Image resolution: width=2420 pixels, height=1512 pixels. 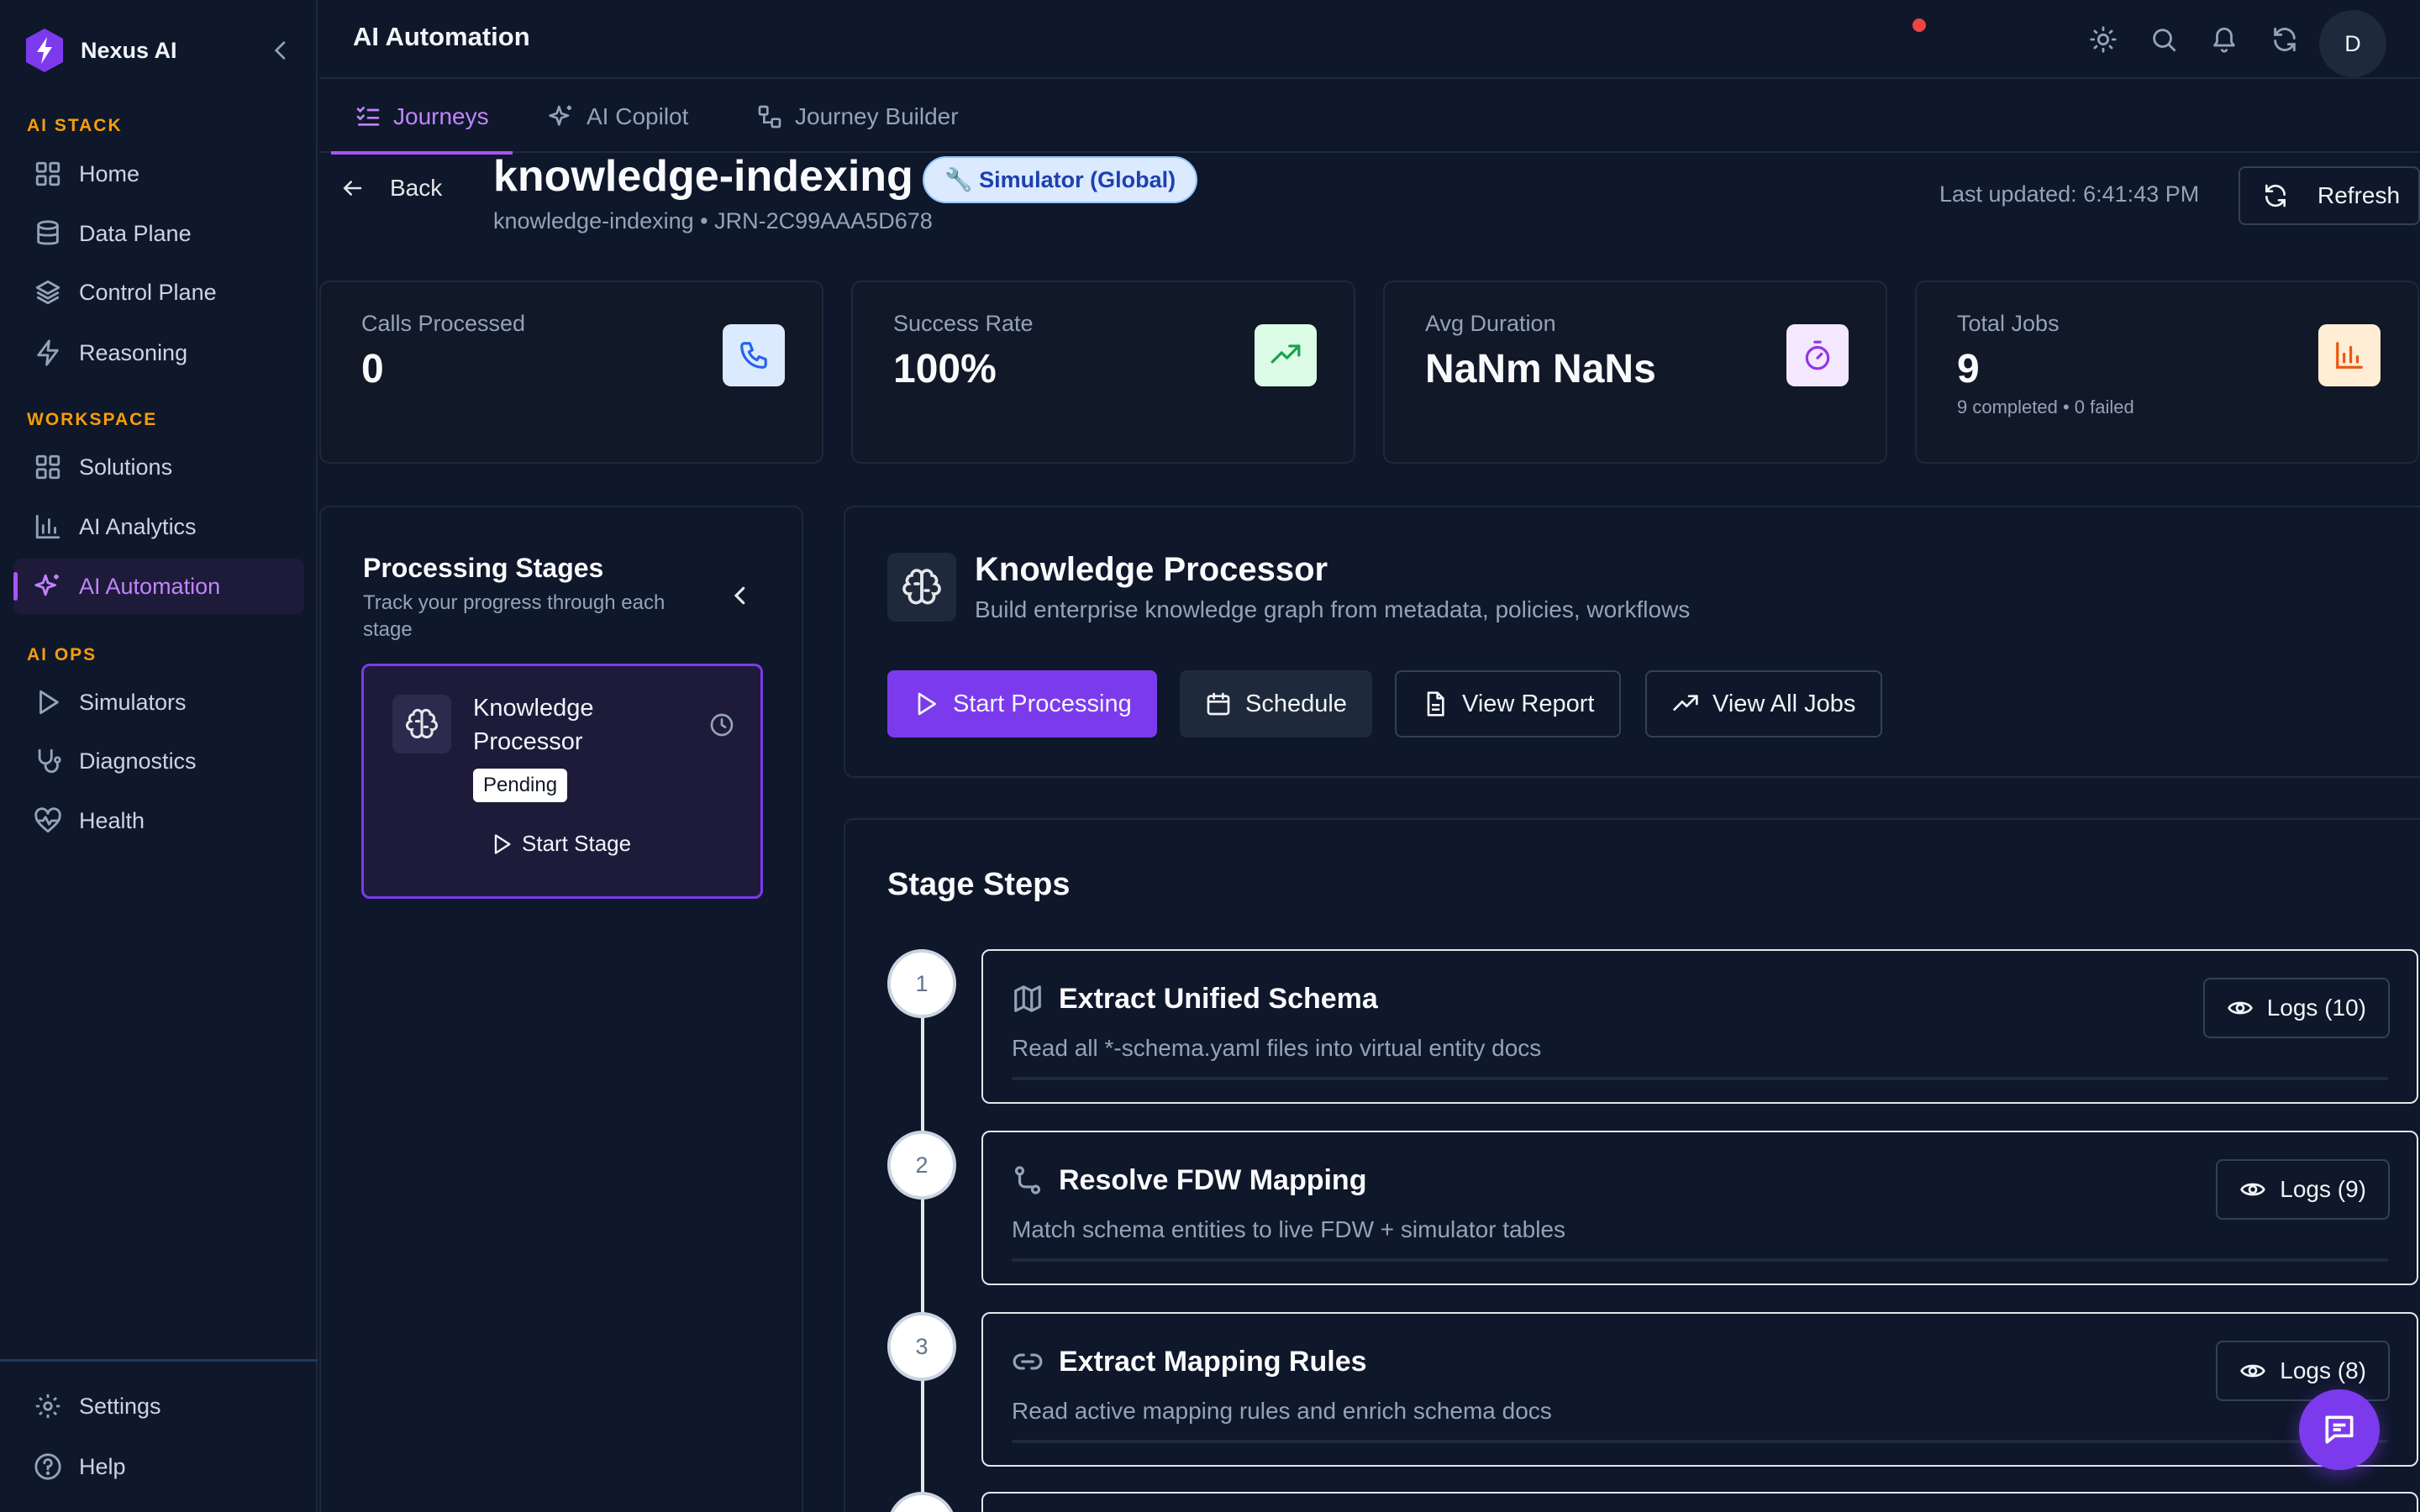 I want to click on tab-journey-builder: Journey Builder, so click(x=857, y=117).